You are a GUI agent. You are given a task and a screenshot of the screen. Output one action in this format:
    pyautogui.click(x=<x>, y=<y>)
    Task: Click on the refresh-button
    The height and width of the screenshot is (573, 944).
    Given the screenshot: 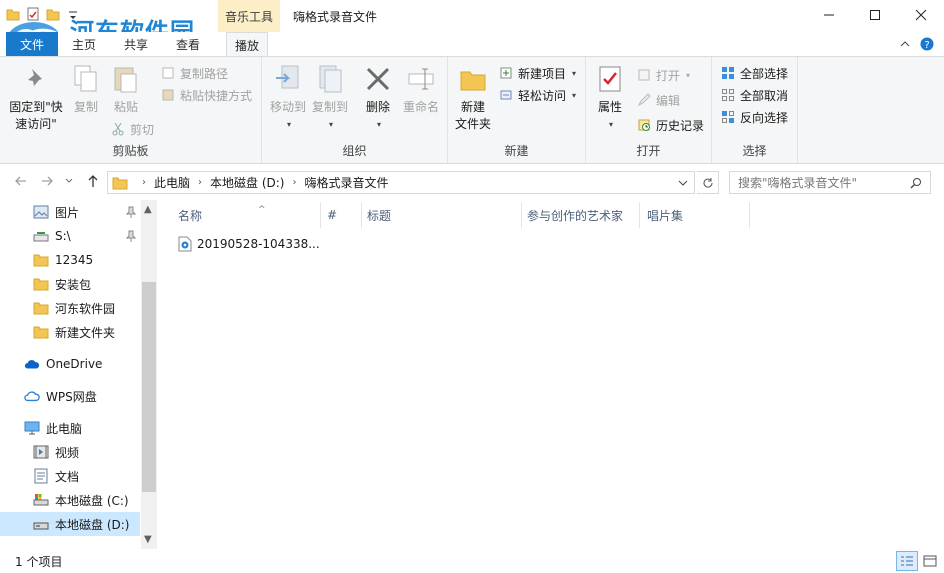 What is the action you would take?
    pyautogui.click(x=708, y=182)
    